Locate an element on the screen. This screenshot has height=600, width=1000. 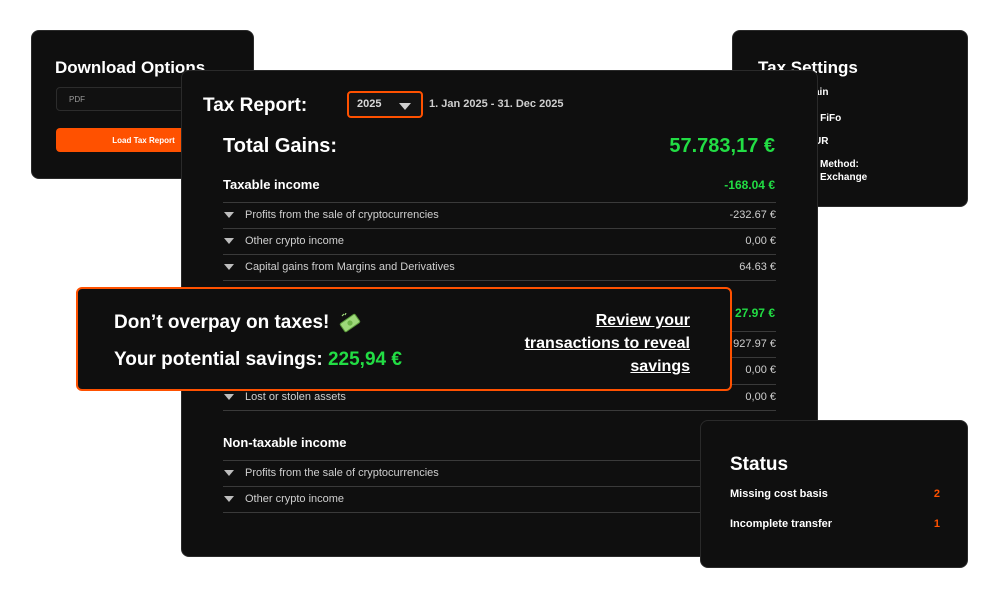
status-item-missing-cost-basis: Missing cost basis 2 is located at coordinates (835, 494).